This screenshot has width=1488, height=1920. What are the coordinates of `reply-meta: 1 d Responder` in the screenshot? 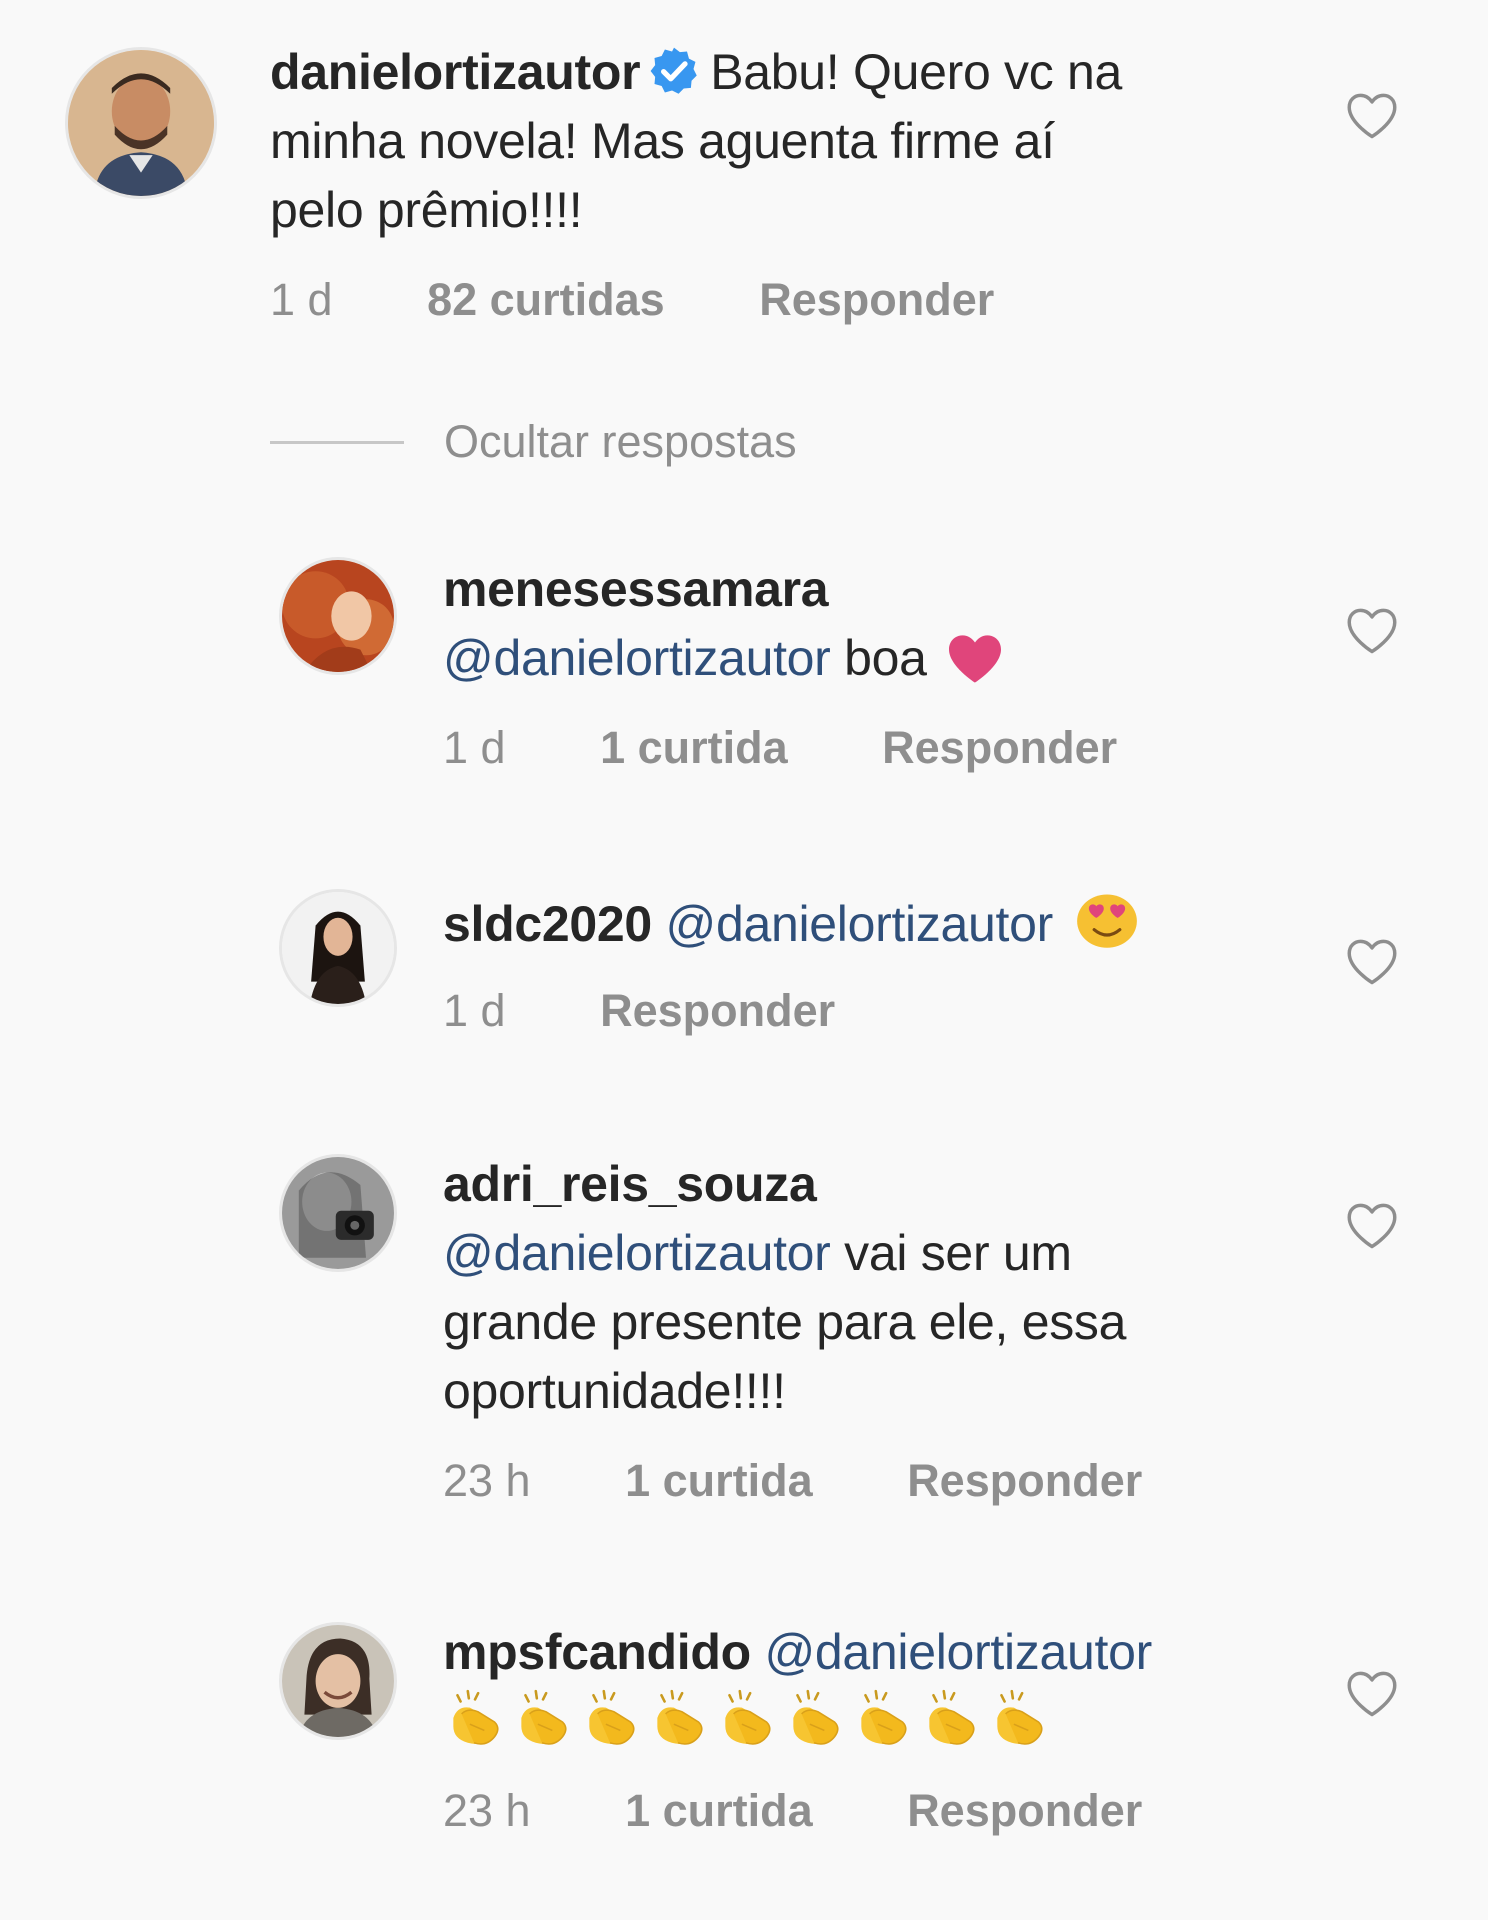 It's located at (639, 1011).